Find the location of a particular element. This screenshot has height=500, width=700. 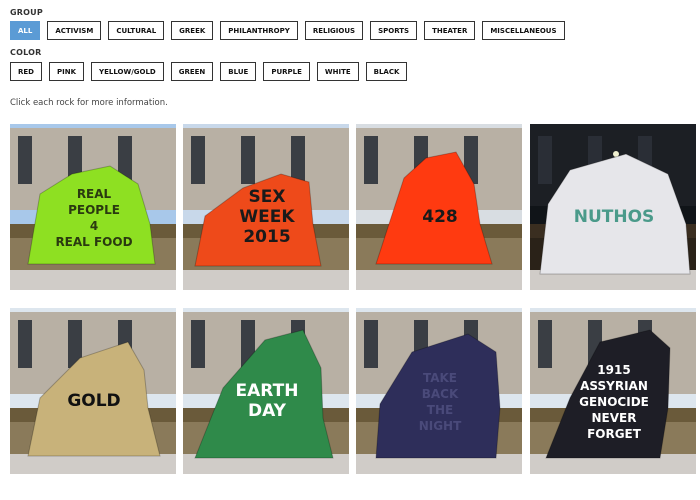

group-filter-philanthropy-button: PHILANTHROPY is located at coordinates (259, 30).